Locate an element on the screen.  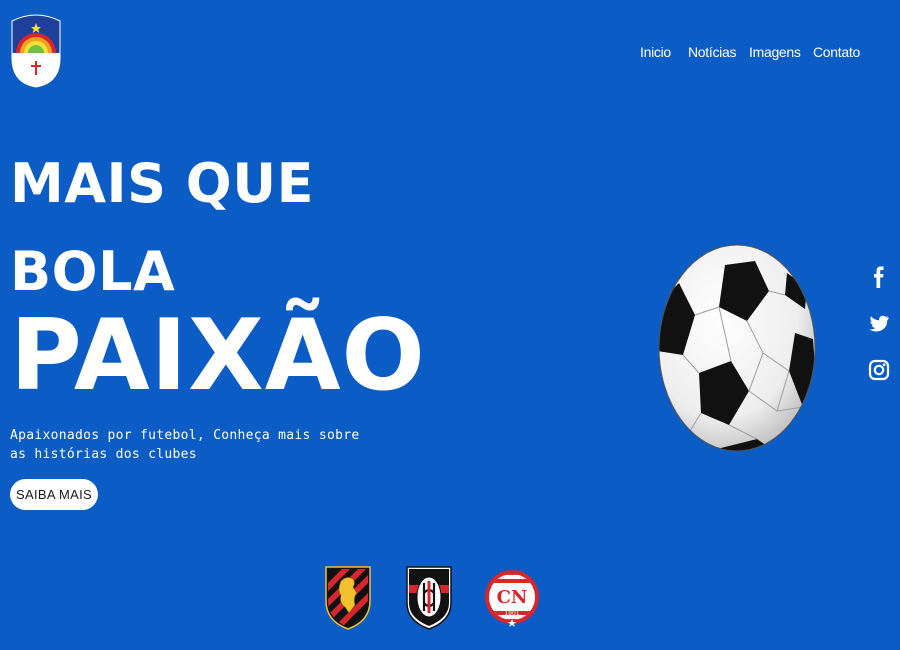
main-nav: Inicio Notícias Imagens Contato is located at coordinates (450, 54).